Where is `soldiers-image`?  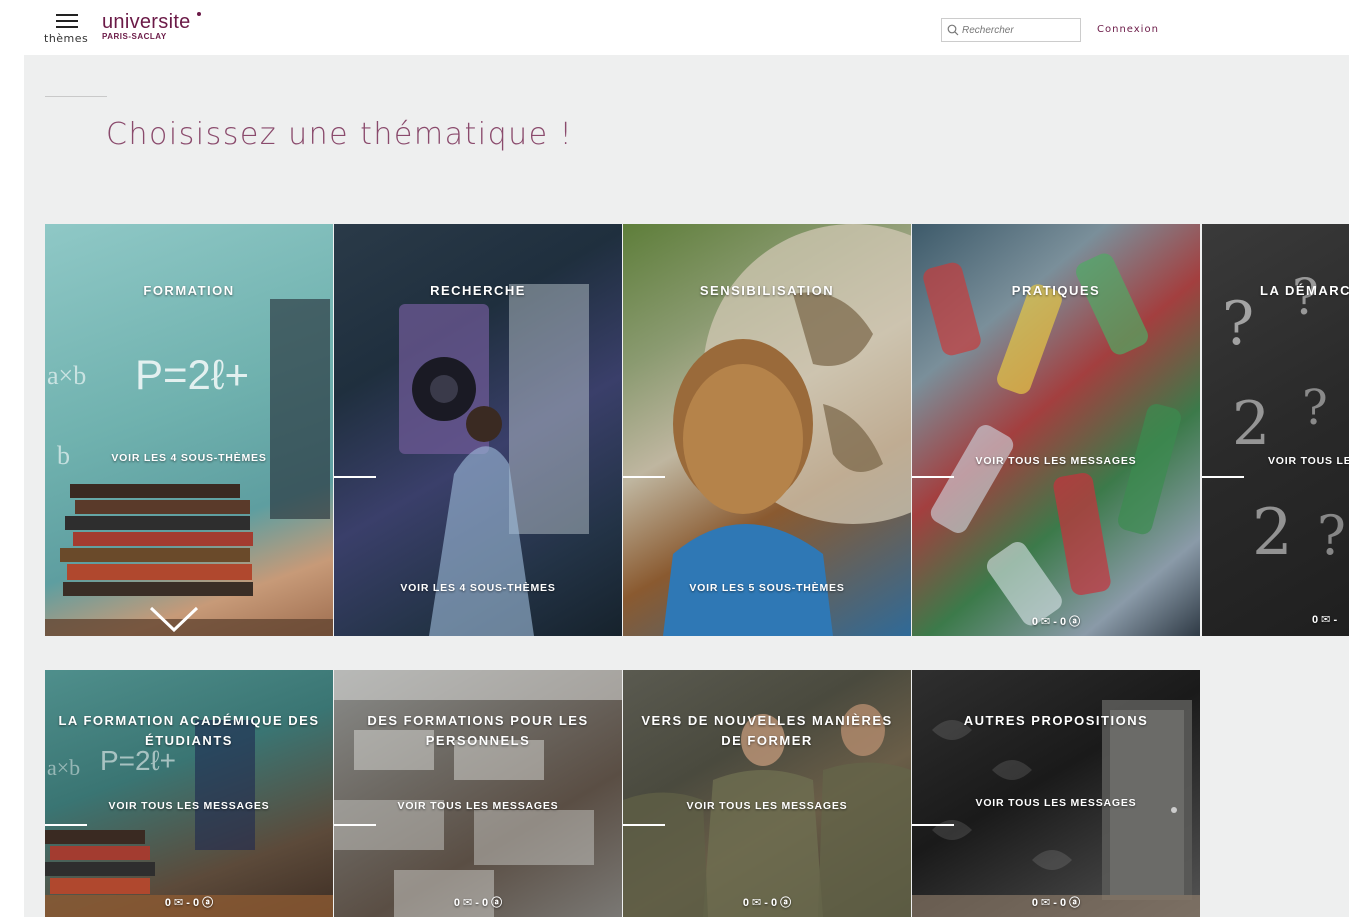
soldiers-image is located at coordinates (767, 810).